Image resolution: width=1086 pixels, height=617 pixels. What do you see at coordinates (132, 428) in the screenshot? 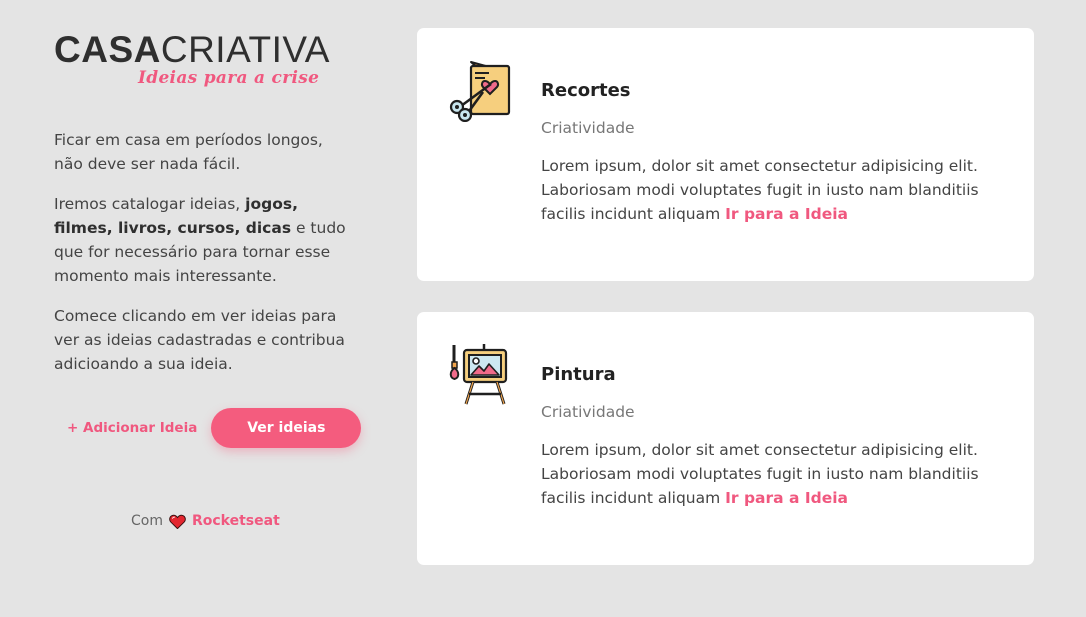
I see `add-idea-link: + Adicionar Ideia` at bounding box center [132, 428].